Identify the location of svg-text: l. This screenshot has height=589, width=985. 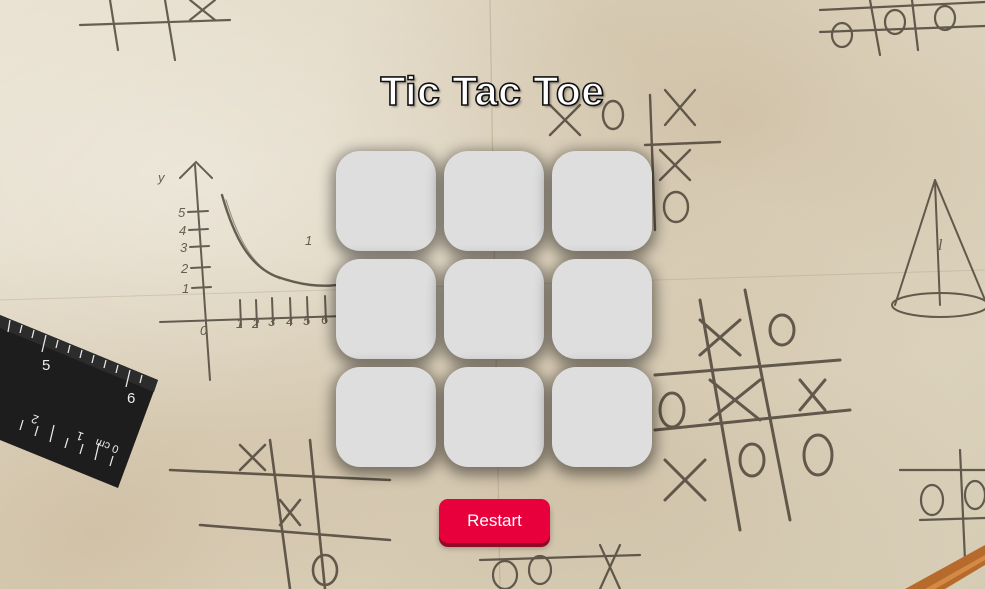
(940, 245).